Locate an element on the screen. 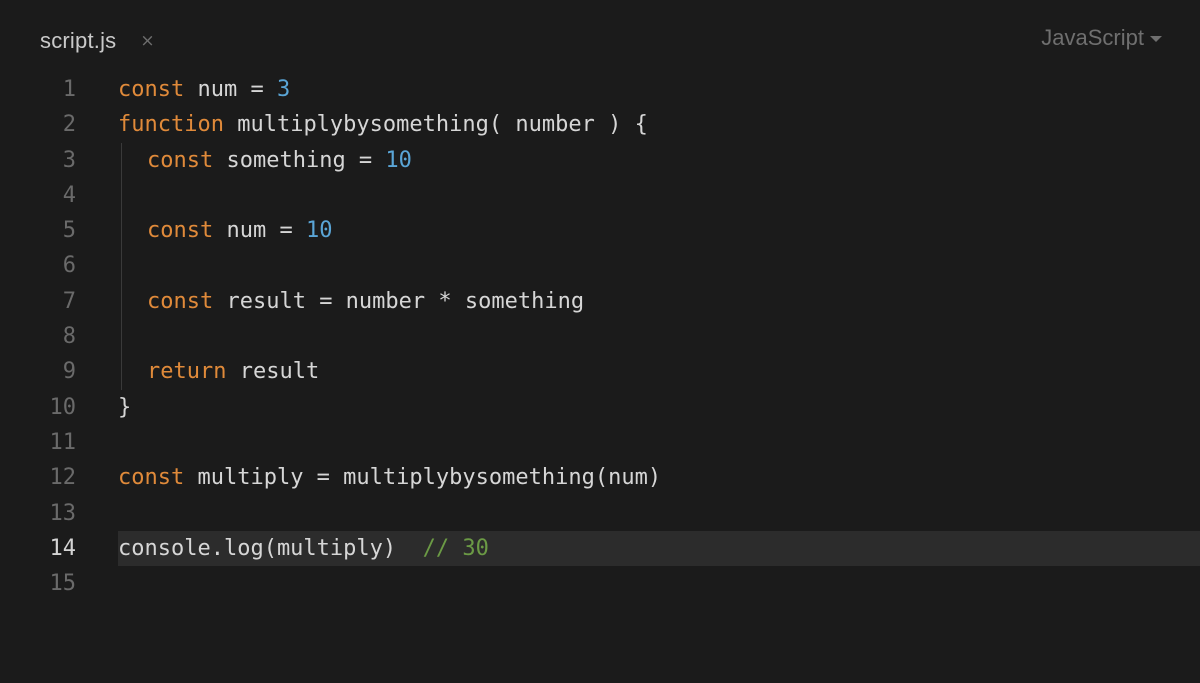 This screenshot has width=1200, height=683. line-number: 4 is located at coordinates (69, 195).